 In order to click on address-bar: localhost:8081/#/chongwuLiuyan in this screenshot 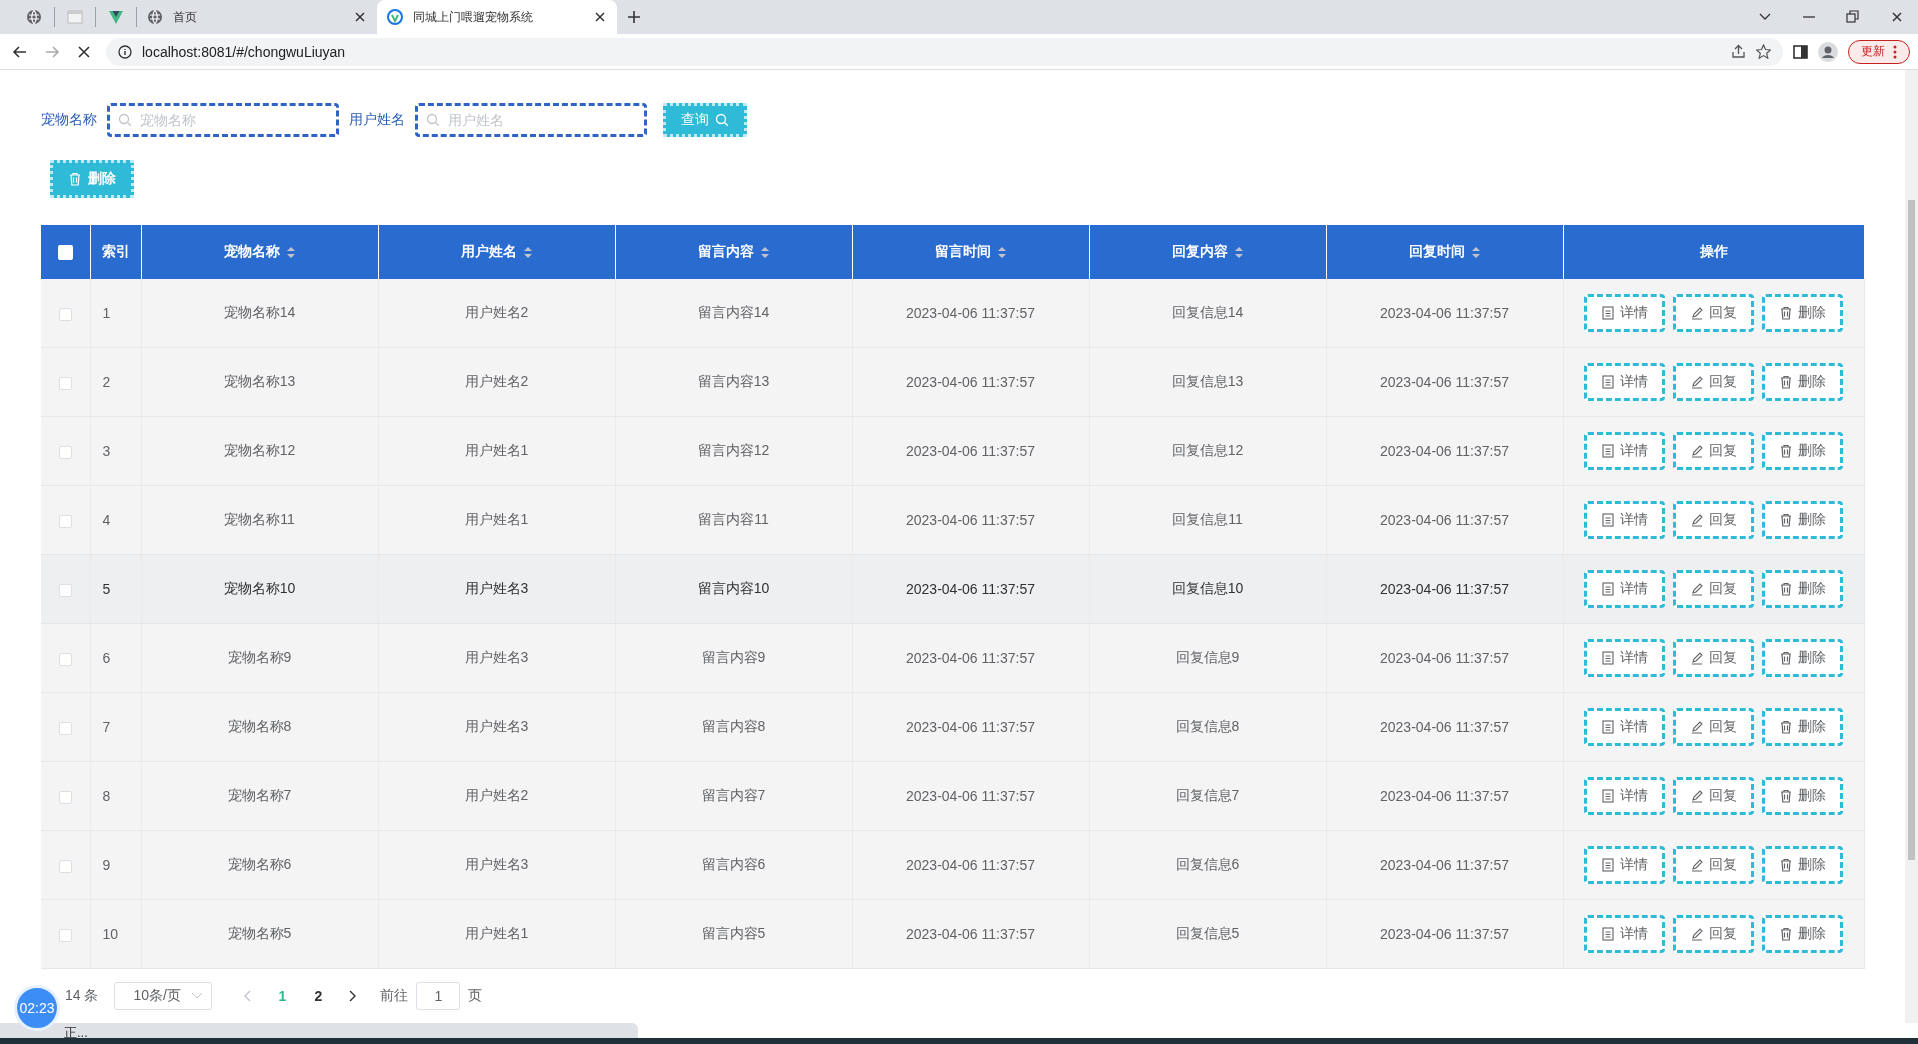, I will do `click(944, 51)`.